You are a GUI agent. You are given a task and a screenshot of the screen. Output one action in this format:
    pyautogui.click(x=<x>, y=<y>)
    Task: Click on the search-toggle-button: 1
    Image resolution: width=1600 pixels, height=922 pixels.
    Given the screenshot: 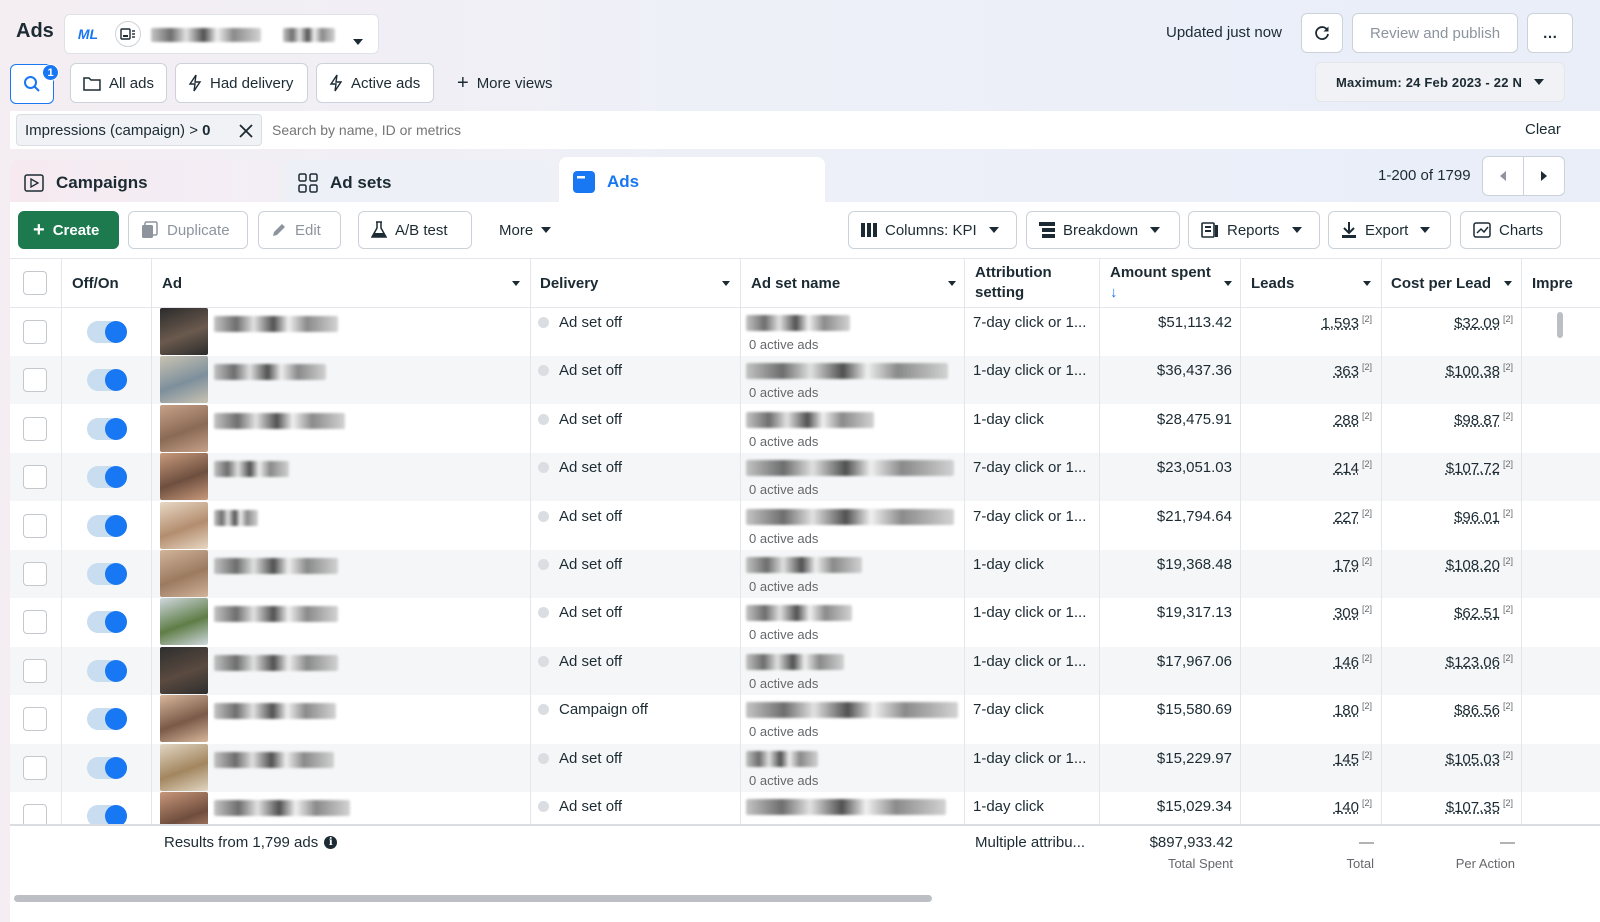 What is the action you would take?
    pyautogui.click(x=34, y=84)
    